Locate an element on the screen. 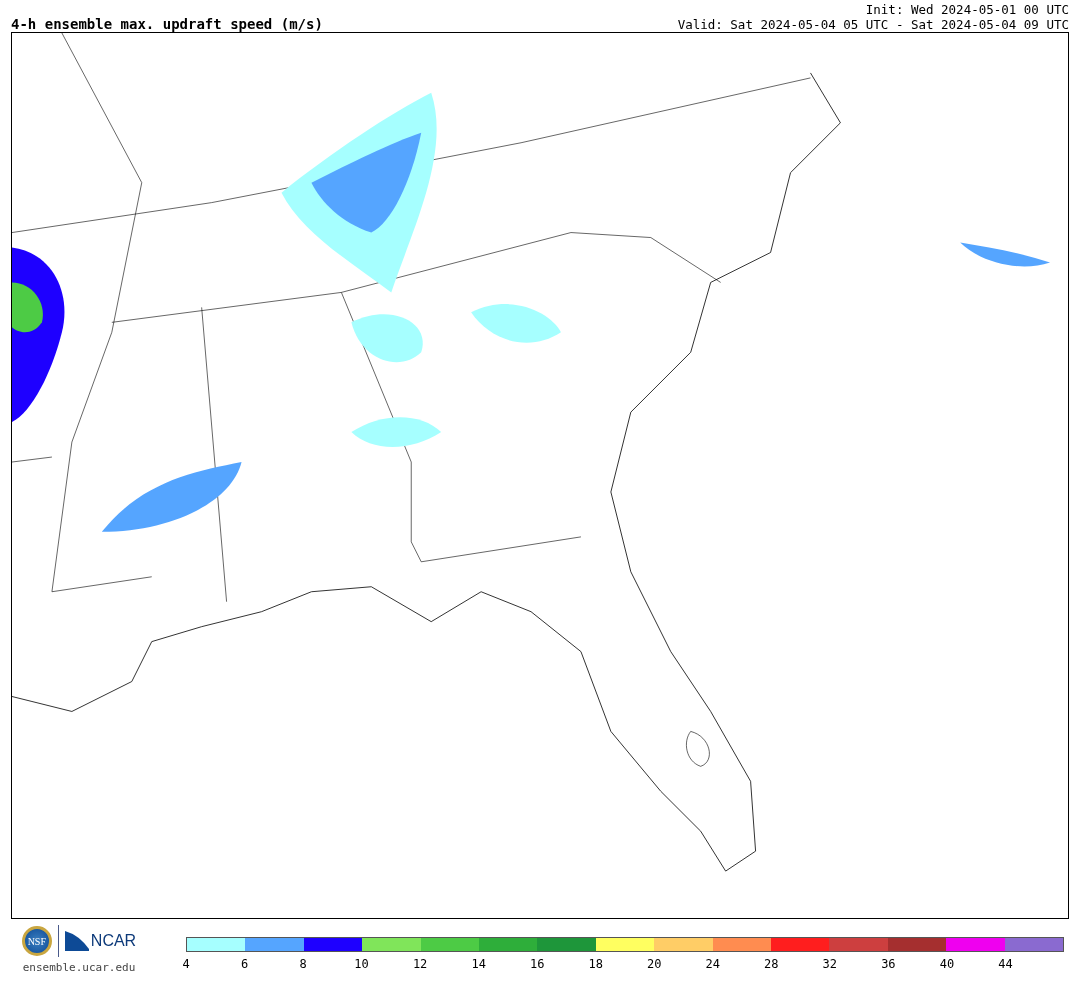 This screenshot has height=988, width=1080. tick-label: 6 is located at coordinates (244, 964).